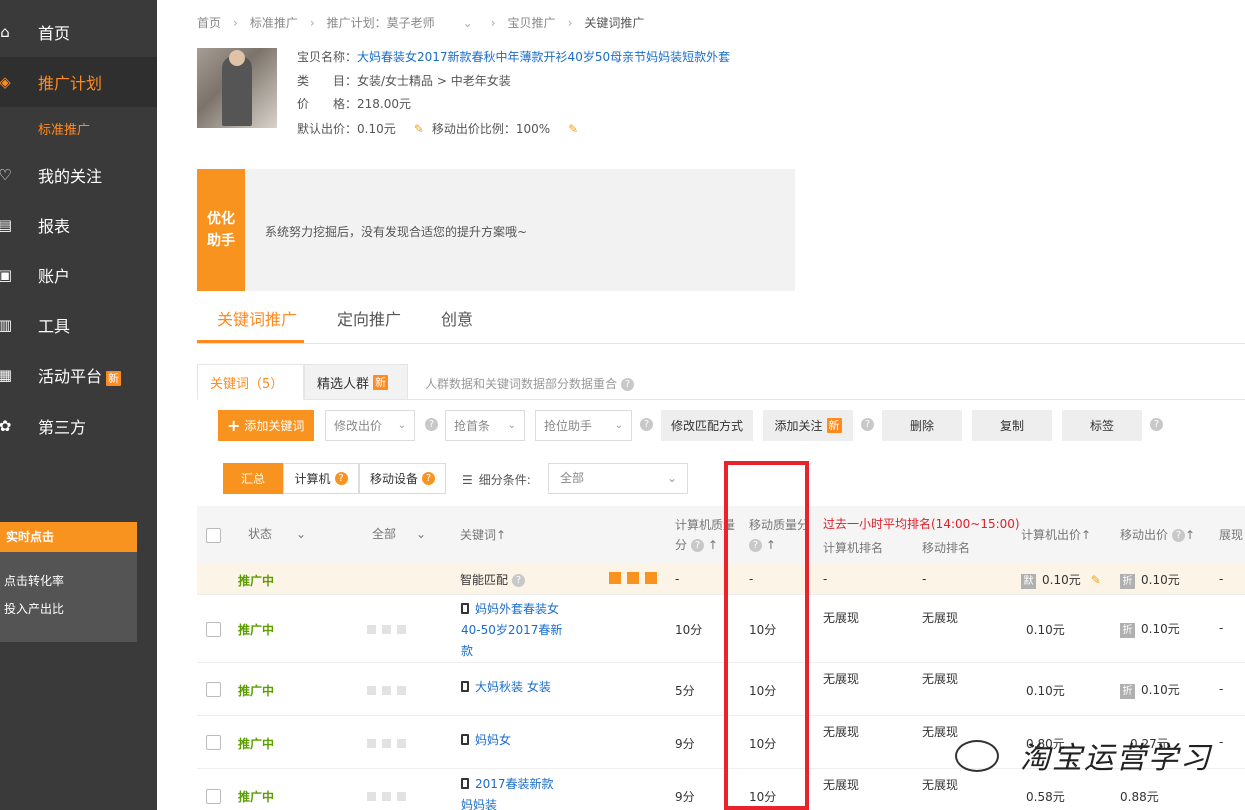  Describe the element at coordinates (6, 275) in the screenshot. I see `account-icon: ▣` at that location.